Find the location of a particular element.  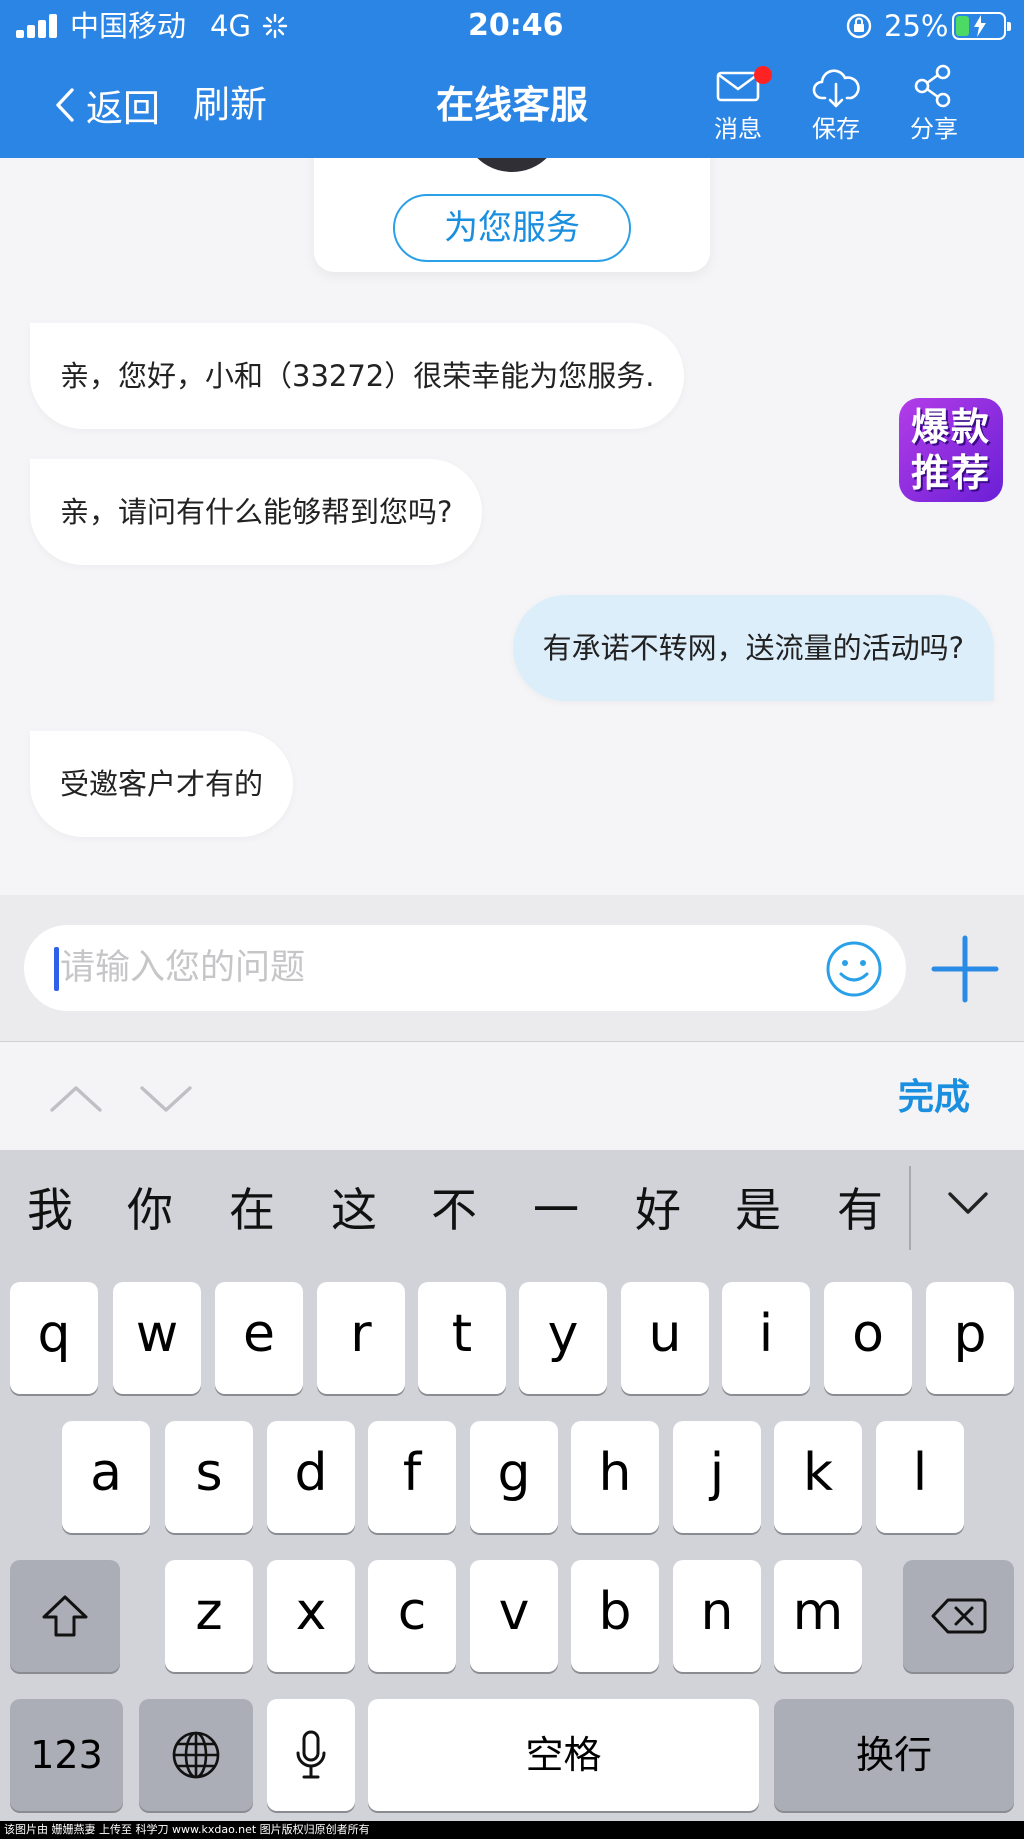

rotation-lock-icon is located at coordinates (859, 26).